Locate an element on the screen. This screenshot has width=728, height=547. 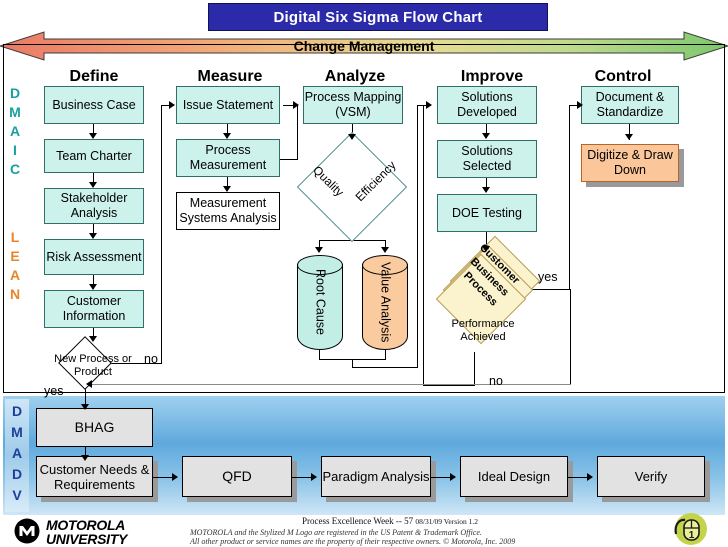
connector-define-no-v is located at coordinates (161, 234).